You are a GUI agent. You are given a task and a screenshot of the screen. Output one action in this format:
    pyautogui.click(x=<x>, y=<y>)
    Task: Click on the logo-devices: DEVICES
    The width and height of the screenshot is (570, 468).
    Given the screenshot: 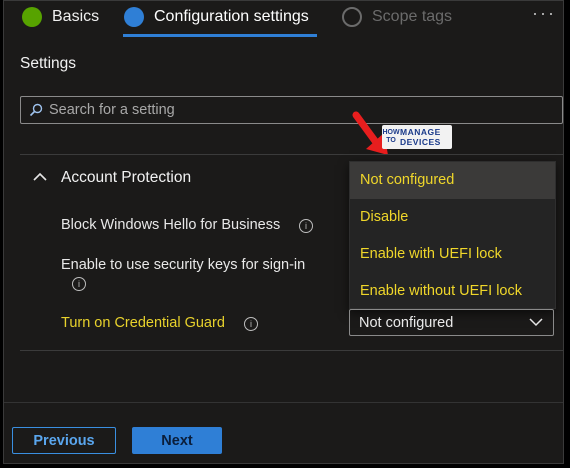 What is the action you would take?
    pyautogui.click(x=420, y=142)
    